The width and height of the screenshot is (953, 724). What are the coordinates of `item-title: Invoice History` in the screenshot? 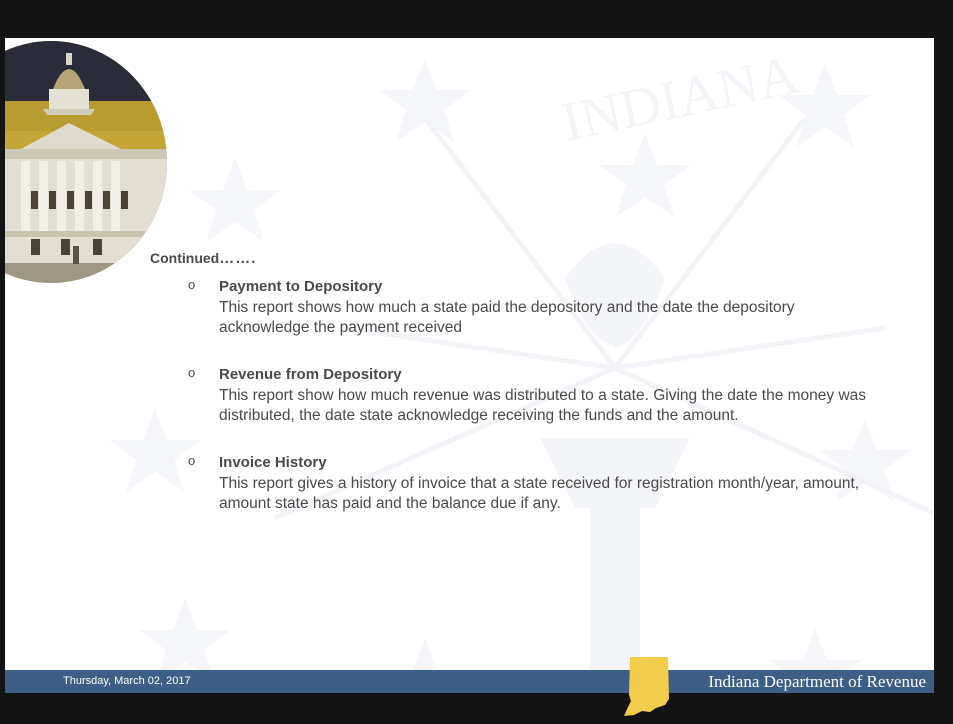 It's located at (273, 462).